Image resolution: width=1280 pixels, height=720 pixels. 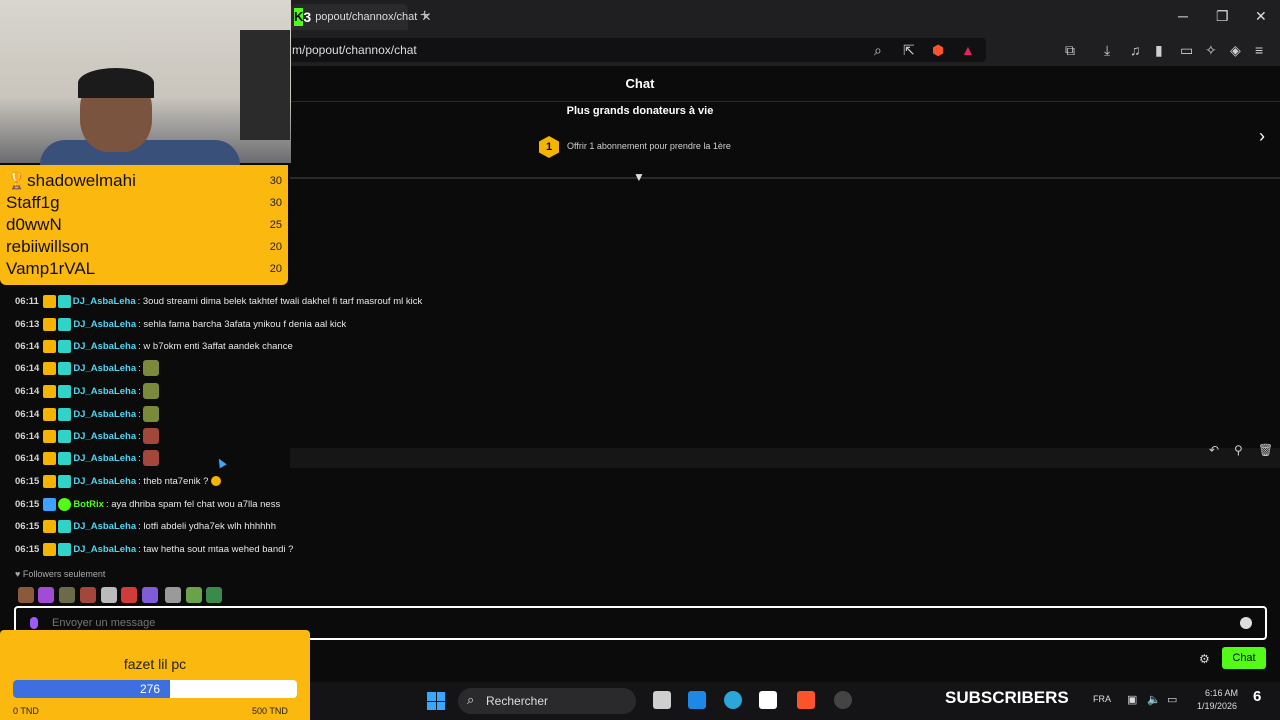 What do you see at coordinates (1262, 136) in the screenshot?
I see `chevron-right-icon: ›` at bounding box center [1262, 136].